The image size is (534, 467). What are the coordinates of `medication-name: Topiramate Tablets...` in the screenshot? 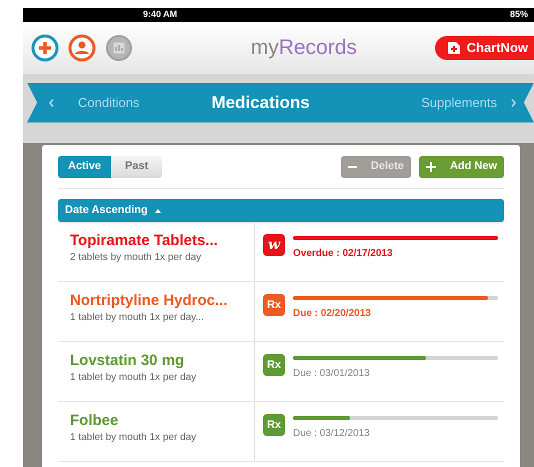 It's located at (162, 241).